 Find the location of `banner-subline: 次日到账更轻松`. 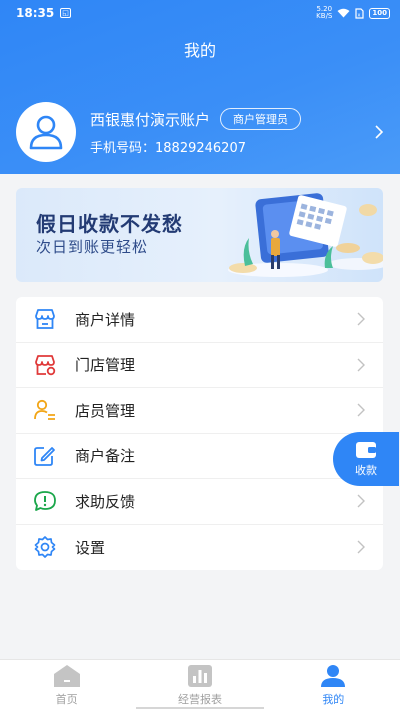

banner-subline: 次日到账更轻松 is located at coordinates (92, 247).